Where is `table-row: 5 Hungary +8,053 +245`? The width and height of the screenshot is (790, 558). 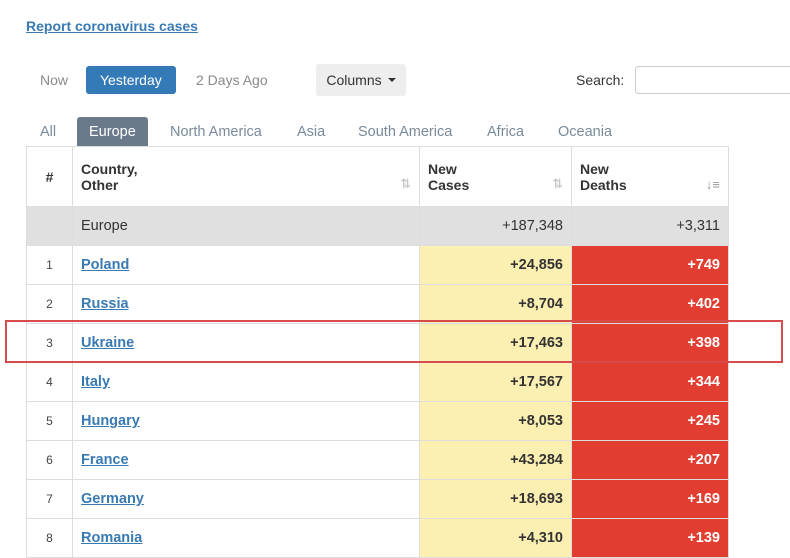
table-row: 5 Hungary +8,053 +245 is located at coordinates (377, 421).